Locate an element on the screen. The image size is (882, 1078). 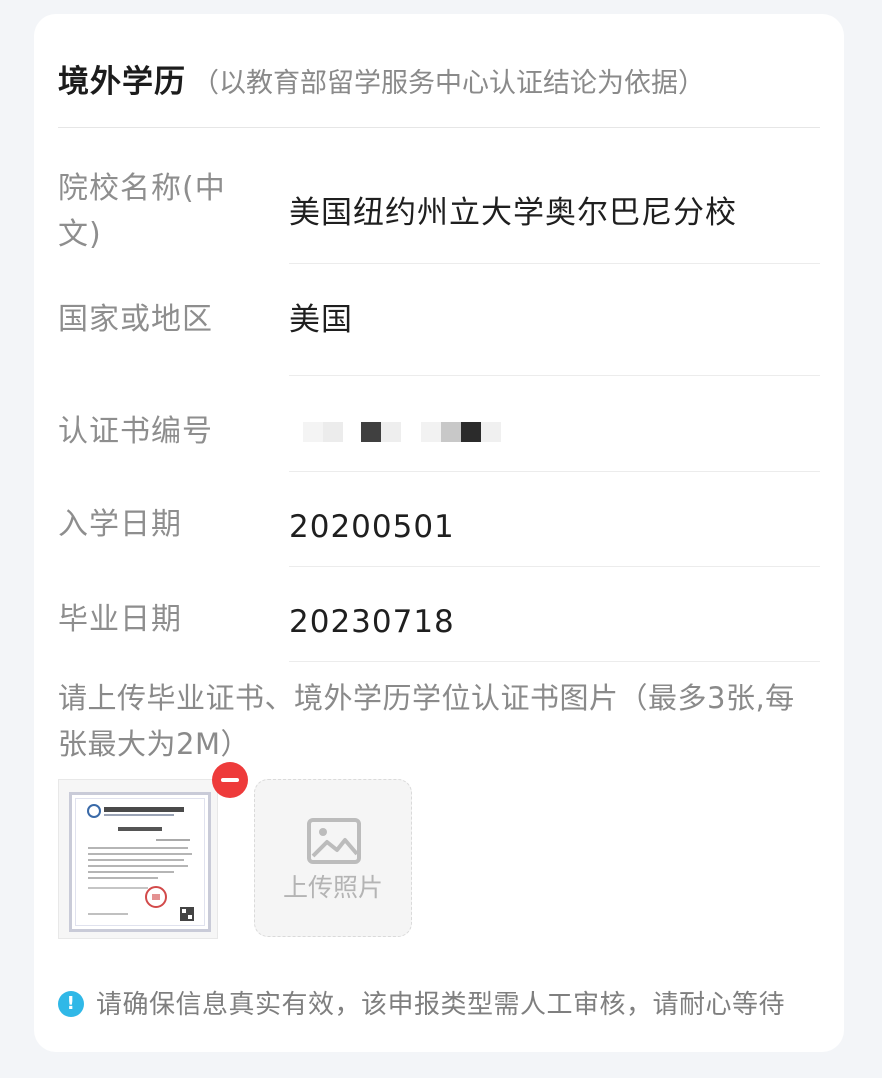
field-value-certificate-number is located at coordinates (554, 424).